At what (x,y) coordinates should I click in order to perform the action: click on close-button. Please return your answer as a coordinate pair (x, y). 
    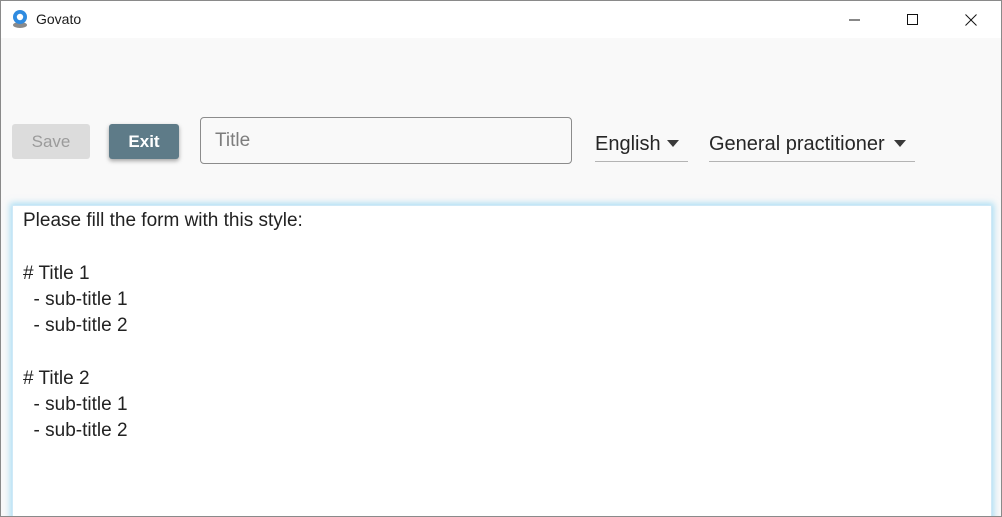
    Looking at the image, I should click on (971, 19).